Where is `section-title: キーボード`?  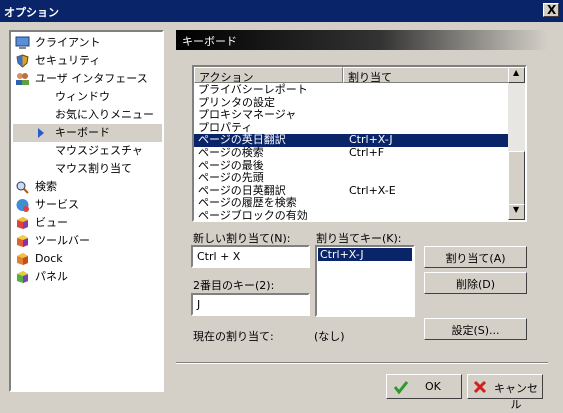 section-title: キーボード is located at coordinates (209, 41).